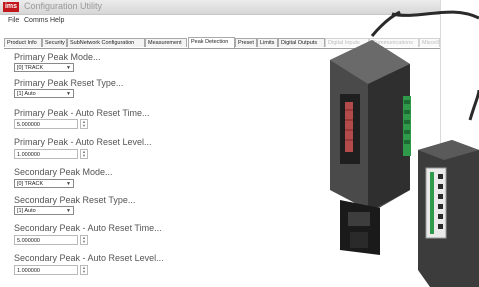 This screenshot has width=479, height=287. What do you see at coordinates (370, 147) in the screenshot?
I see `main-transmitter-device` at bounding box center [370, 147].